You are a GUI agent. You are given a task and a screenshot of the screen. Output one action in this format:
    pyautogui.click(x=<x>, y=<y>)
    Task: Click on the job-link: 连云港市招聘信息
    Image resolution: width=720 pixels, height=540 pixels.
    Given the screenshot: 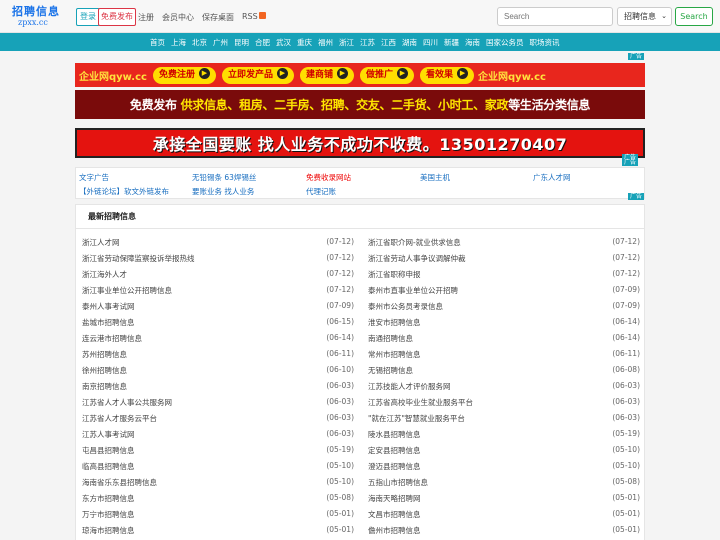 What is the action you would take?
    pyautogui.click(x=112, y=338)
    